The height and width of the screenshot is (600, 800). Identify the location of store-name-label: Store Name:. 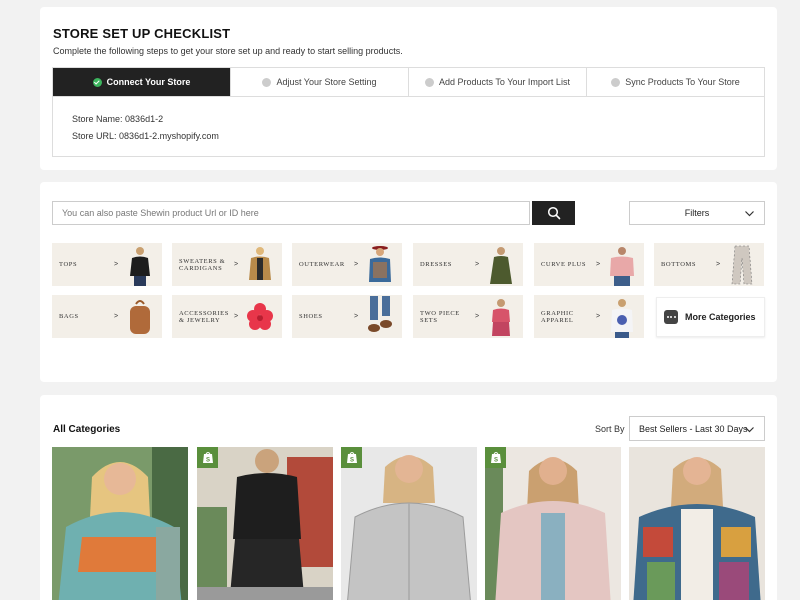
(97, 119).